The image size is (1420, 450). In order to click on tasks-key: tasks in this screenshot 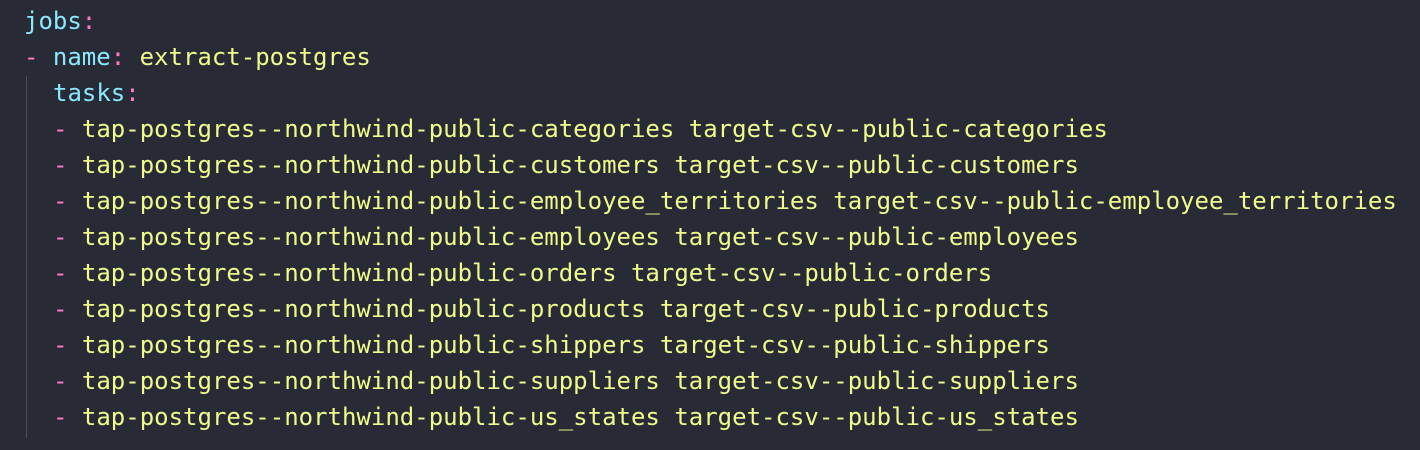, I will do `click(89, 93)`.